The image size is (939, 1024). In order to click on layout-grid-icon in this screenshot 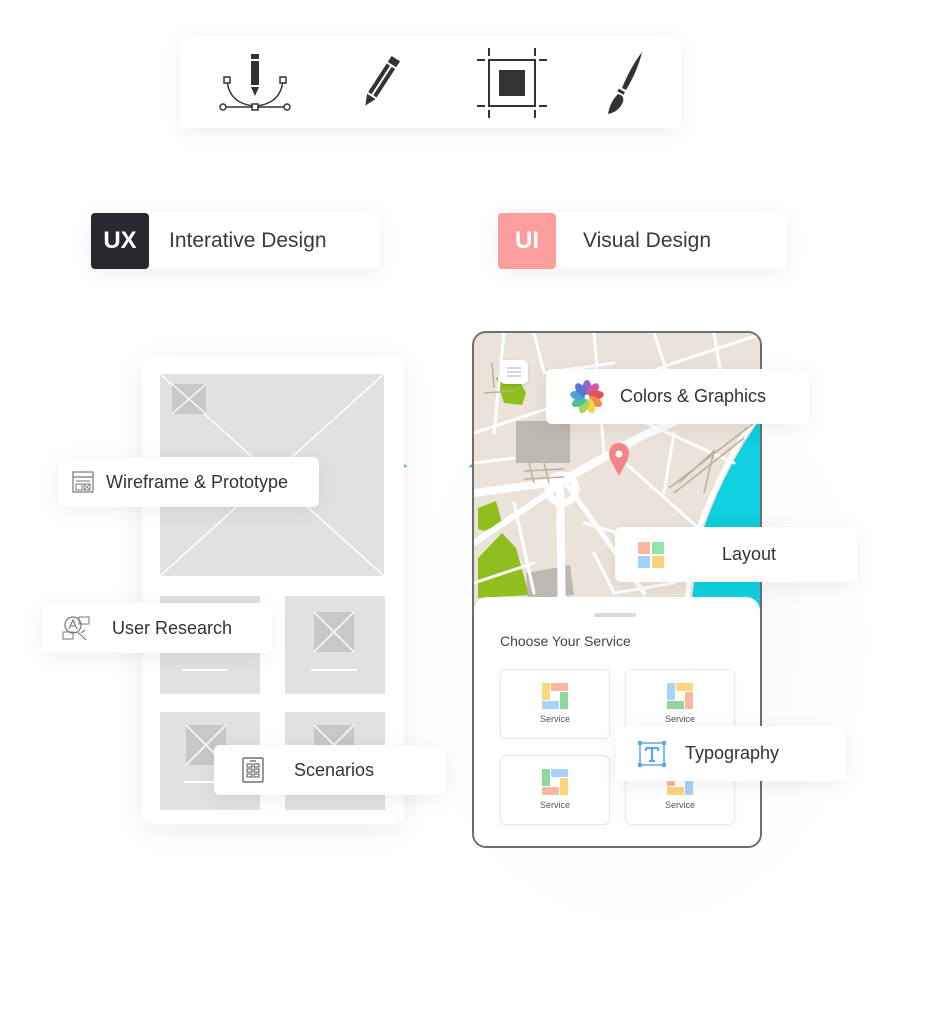, I will do `click(651, 554)`.